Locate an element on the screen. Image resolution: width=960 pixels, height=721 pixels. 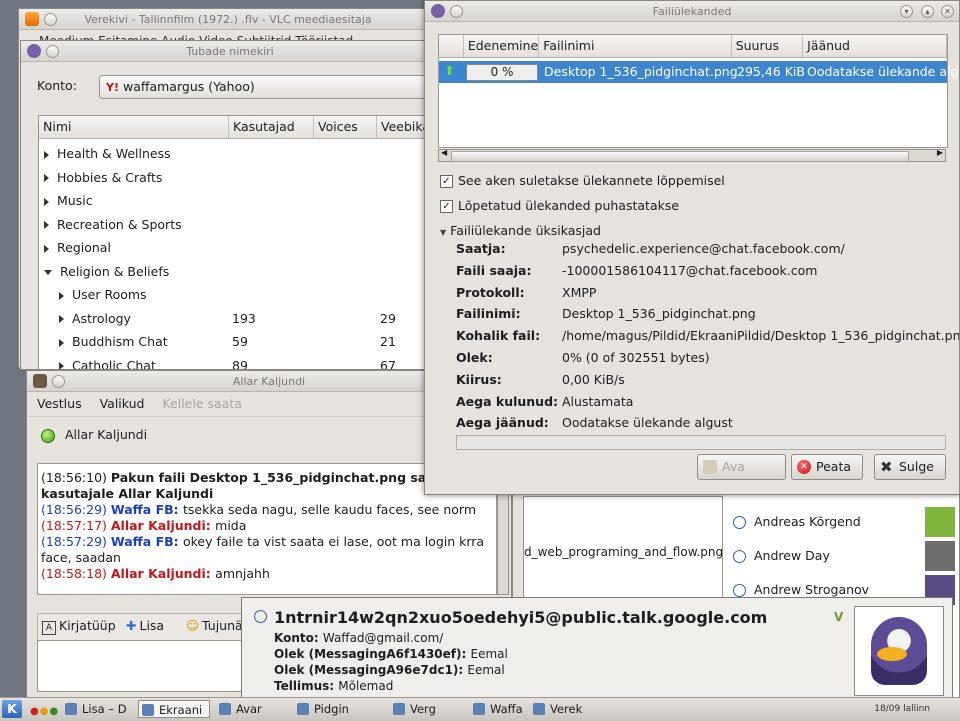
room-name-cell: Music is located at coordinates (68, 200).